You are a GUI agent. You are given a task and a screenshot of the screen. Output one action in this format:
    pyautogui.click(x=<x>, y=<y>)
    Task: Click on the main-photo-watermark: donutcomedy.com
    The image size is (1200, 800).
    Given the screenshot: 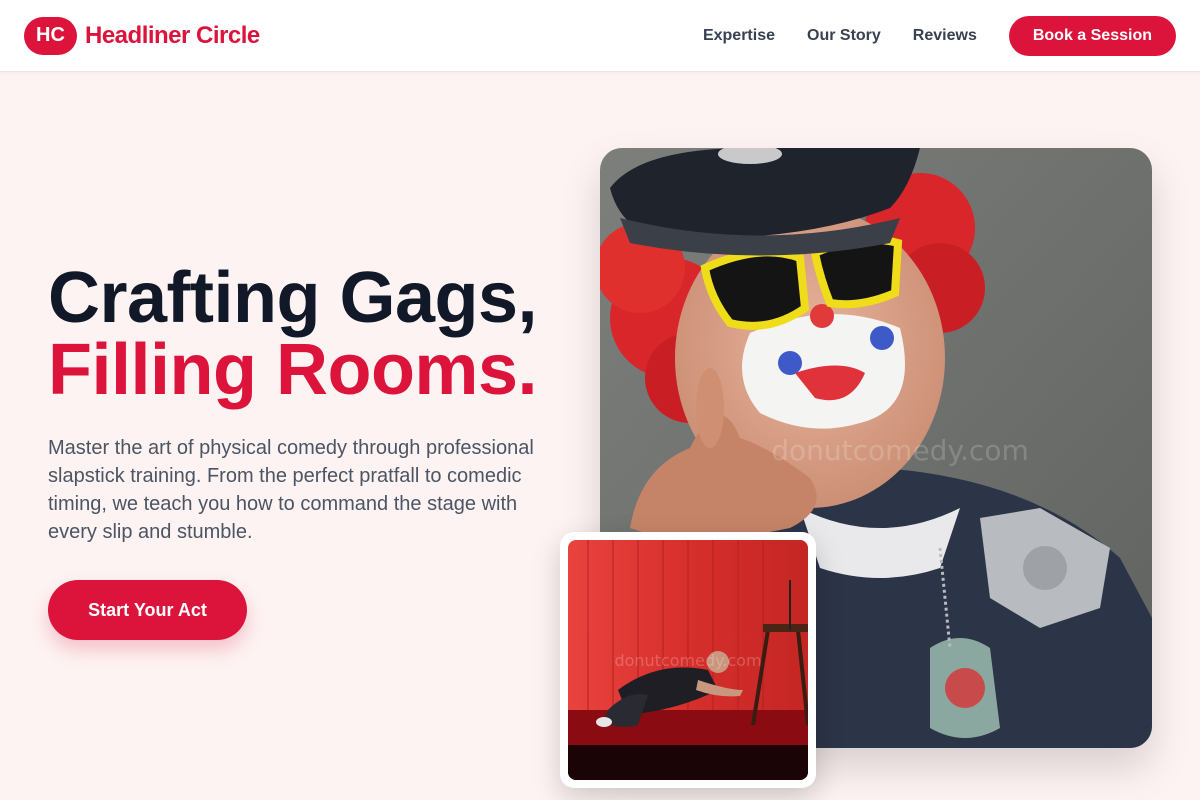 What is the action you would take?
    pyautogui.click(x=899, y=450)
    